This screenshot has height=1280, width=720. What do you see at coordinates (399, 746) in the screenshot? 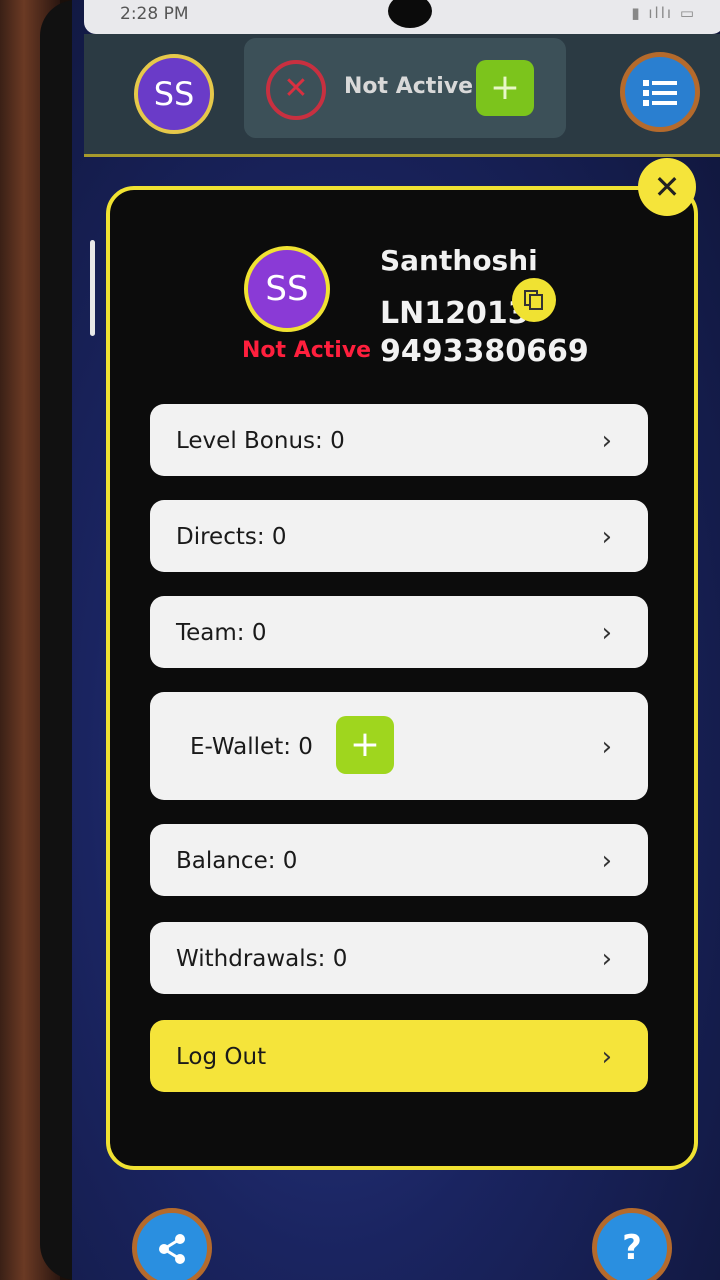
I see `ewallet-row: E-Wallet: 0 + ›` at bounding box center [399, 746].